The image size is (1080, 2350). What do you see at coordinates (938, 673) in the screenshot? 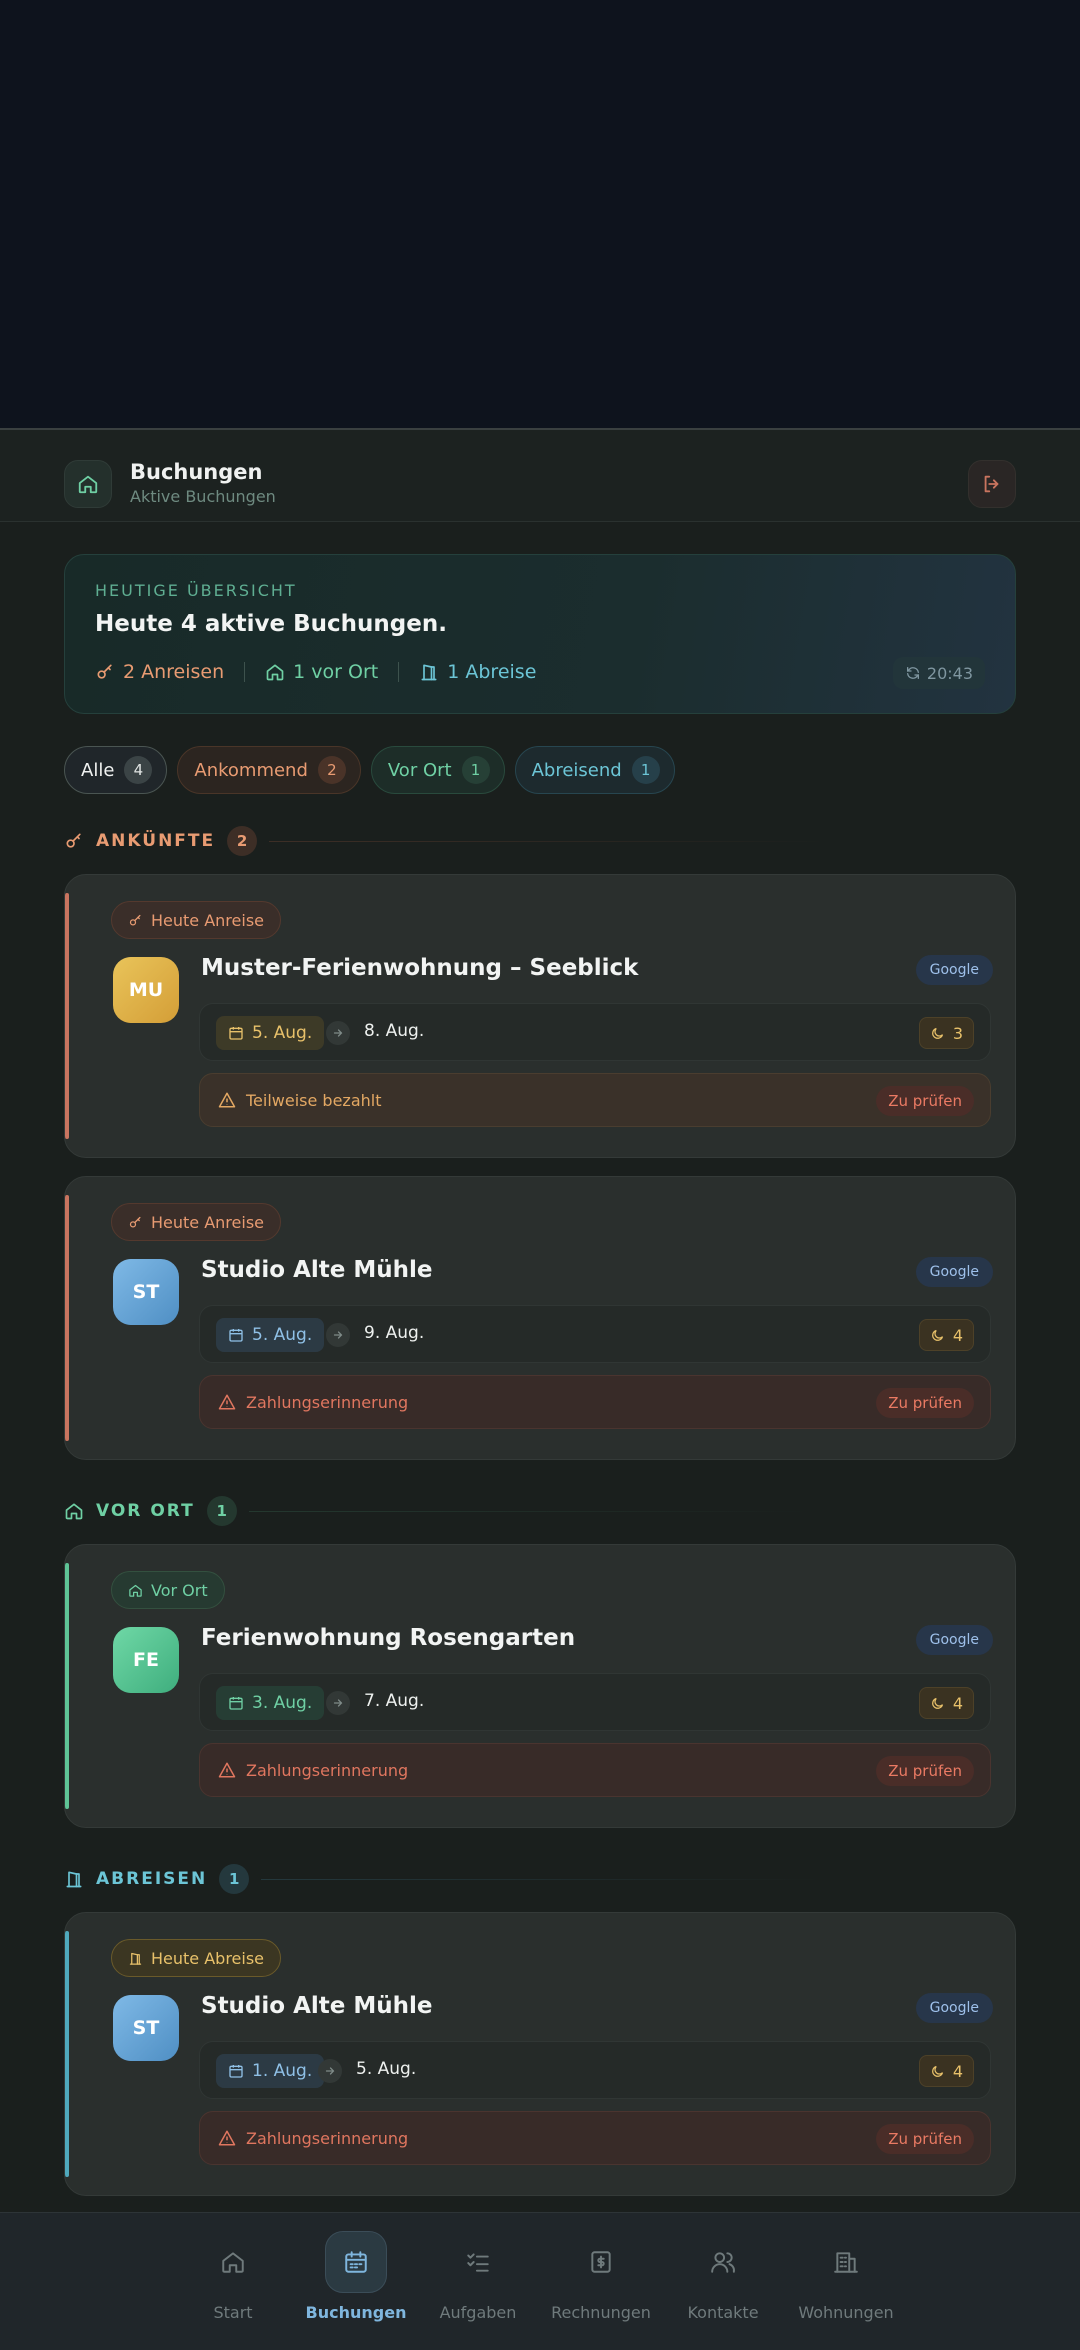
I see `refresh-time: 20:43` at bounding box center [938, 673].